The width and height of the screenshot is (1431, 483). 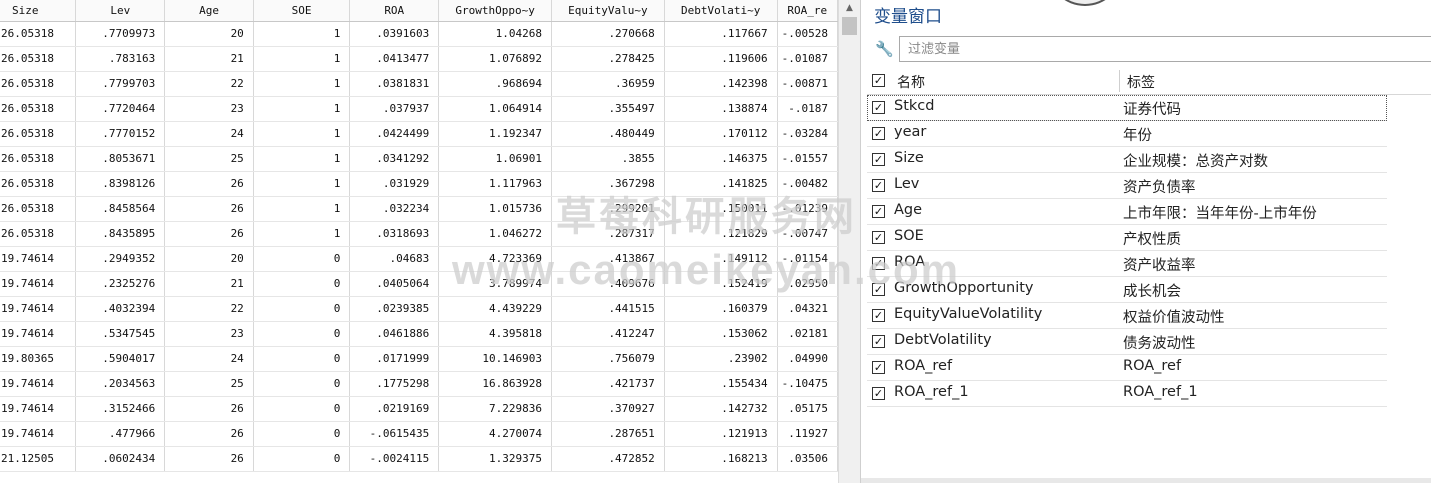 I want to click on table-cell: .299201, so click(x=608, y=209).